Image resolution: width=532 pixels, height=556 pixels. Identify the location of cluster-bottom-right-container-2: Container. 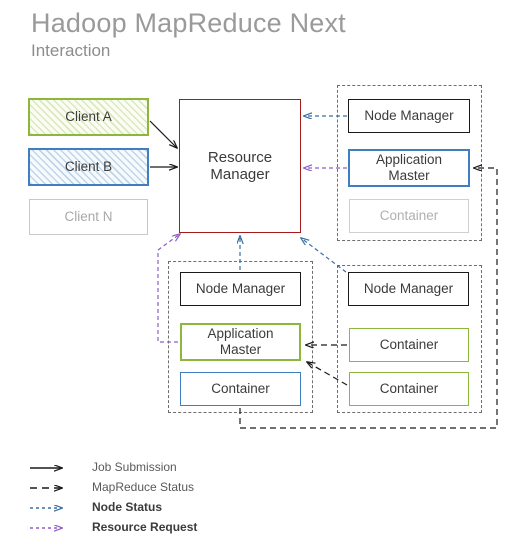
(409, 389).